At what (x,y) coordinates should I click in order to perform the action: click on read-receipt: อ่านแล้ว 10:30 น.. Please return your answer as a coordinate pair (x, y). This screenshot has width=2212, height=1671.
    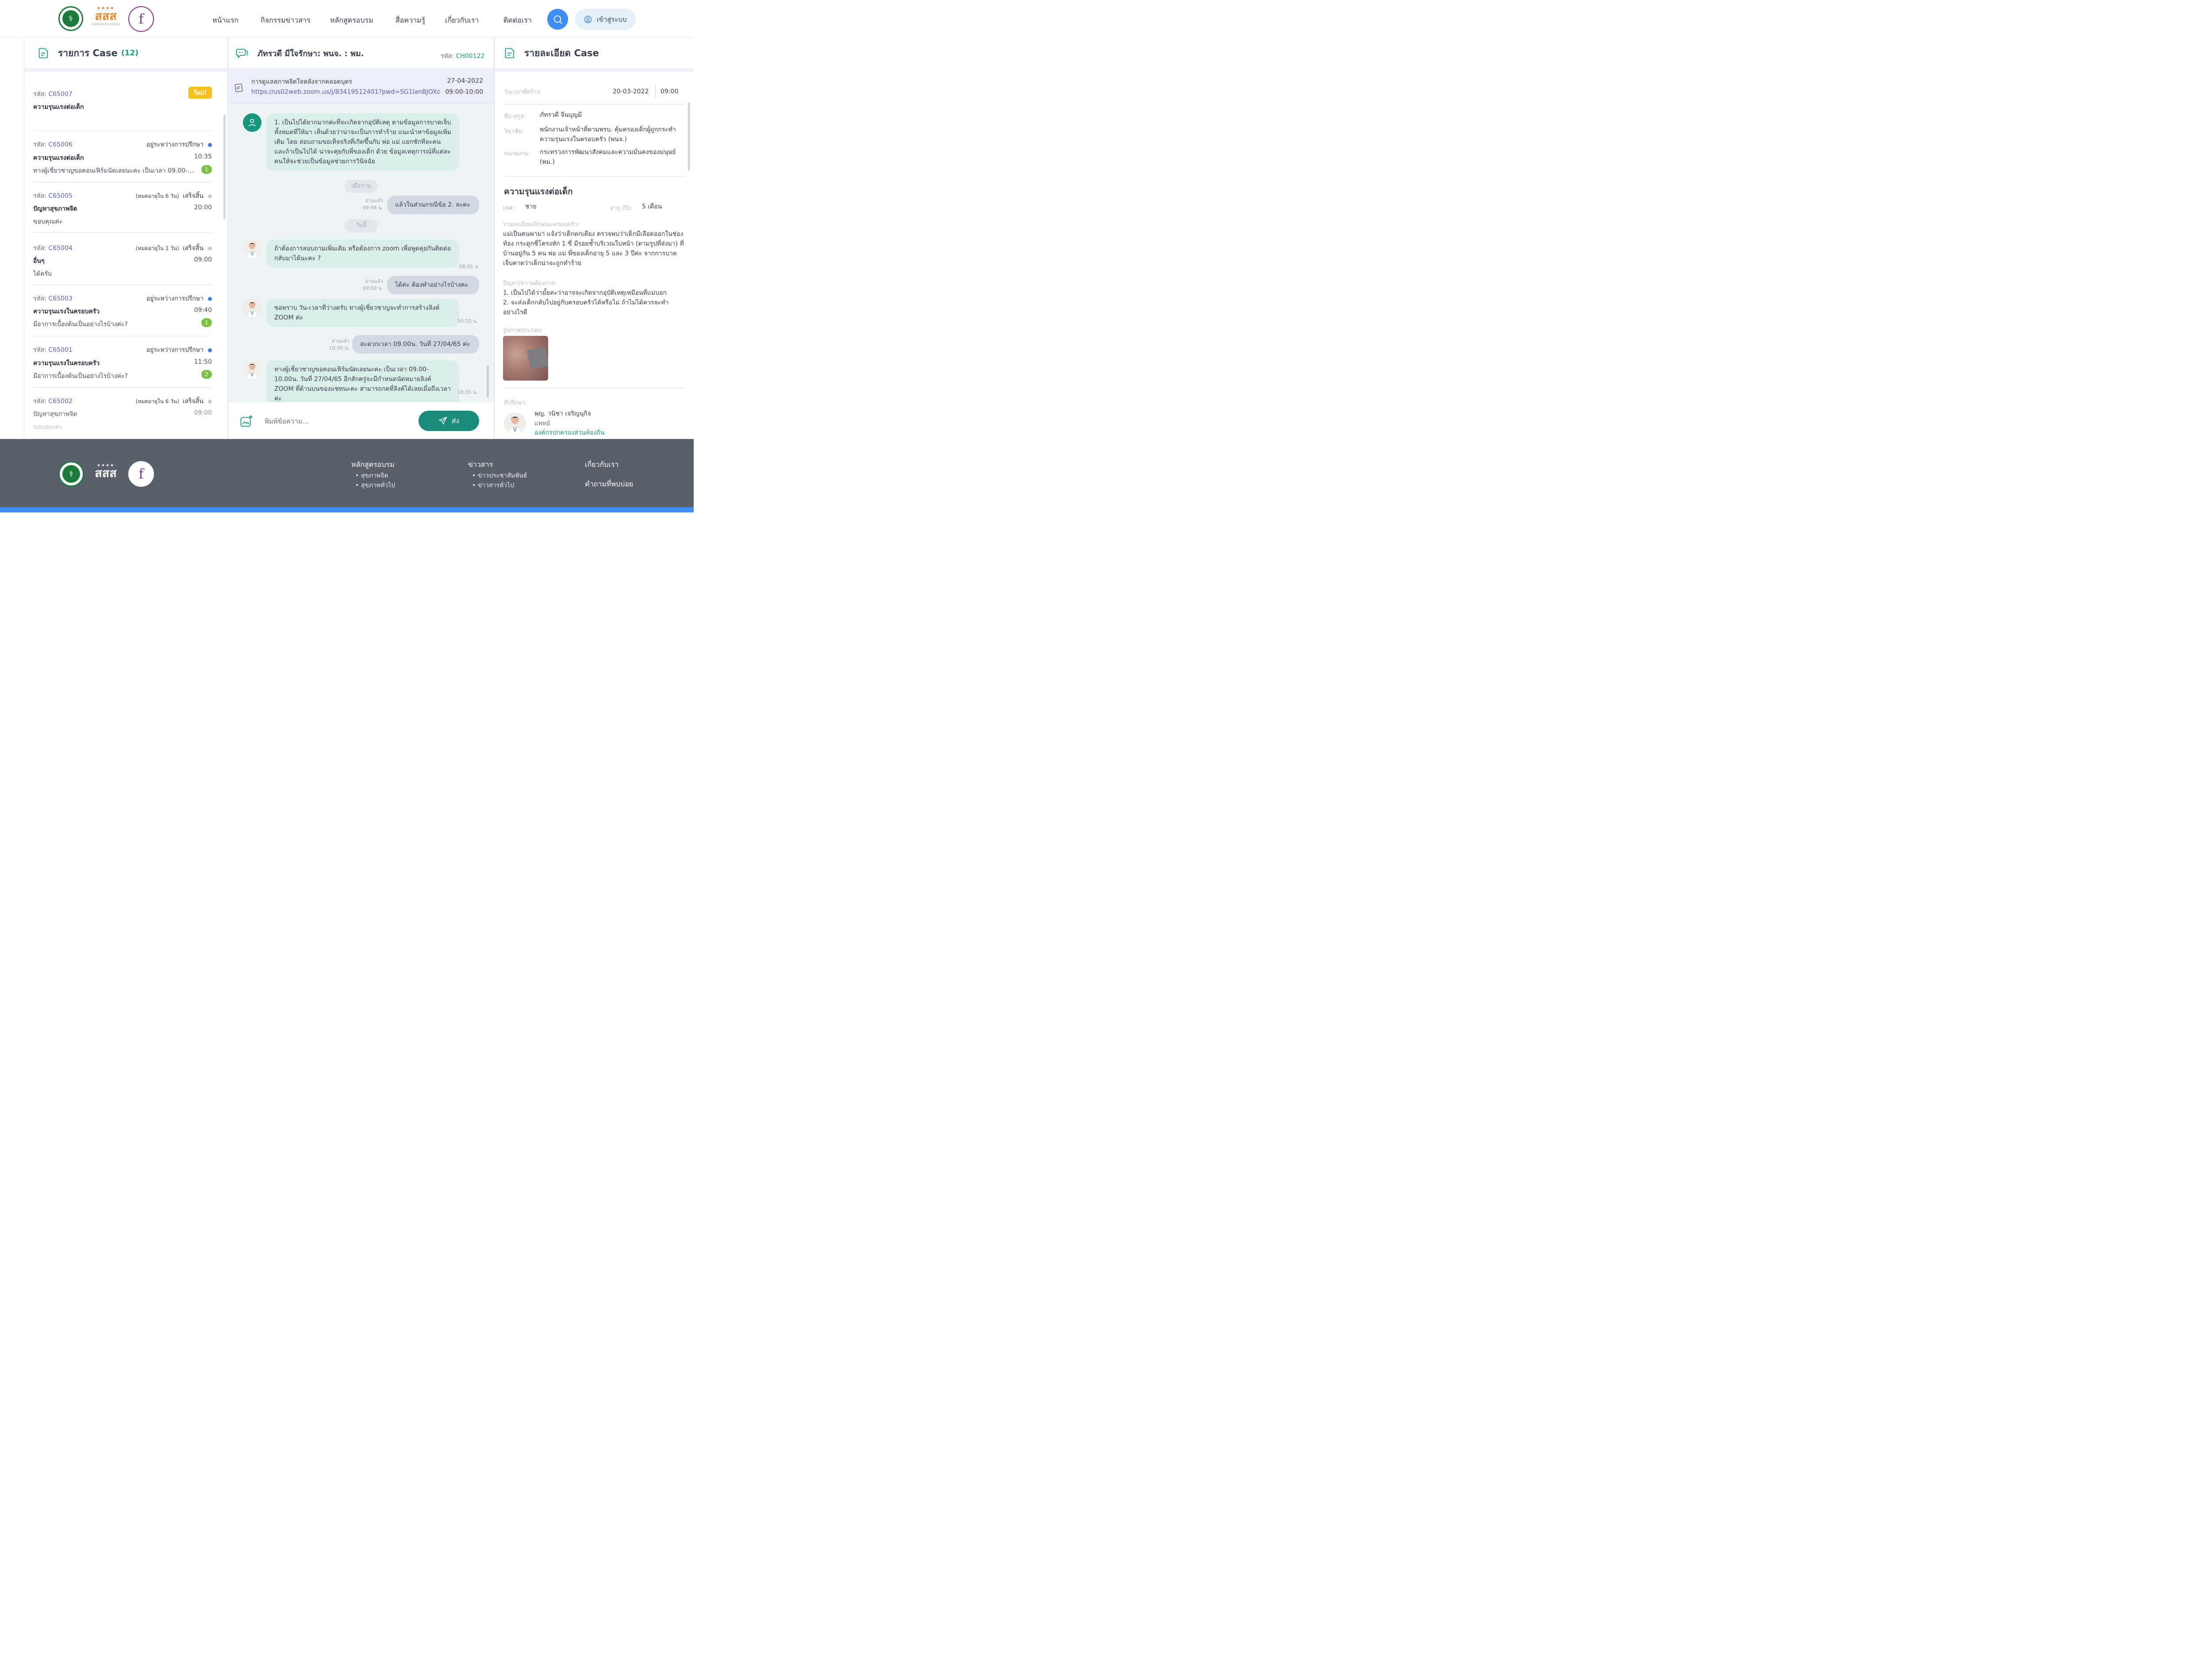
    Looking at the image, I should click on (339, 344).